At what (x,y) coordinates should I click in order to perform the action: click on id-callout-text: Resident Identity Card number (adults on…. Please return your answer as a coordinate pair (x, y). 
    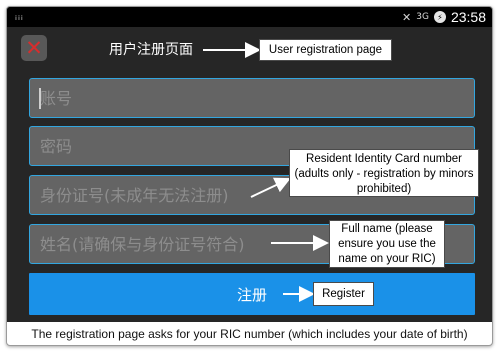
    Looking at the image, I should click on (384, 174).